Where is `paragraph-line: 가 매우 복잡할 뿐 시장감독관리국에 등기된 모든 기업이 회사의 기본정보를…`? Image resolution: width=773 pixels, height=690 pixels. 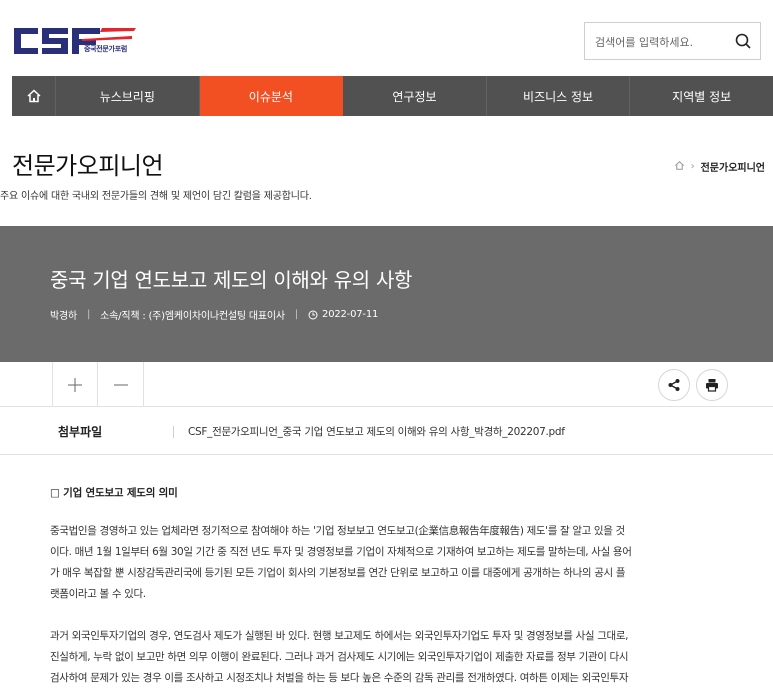
paragraph-line: 가 매우 복잡할 뿐 시장감독관리국에 등기된 모든 기업이 회사의 기본정보를… is located at coordinates (338, 573).